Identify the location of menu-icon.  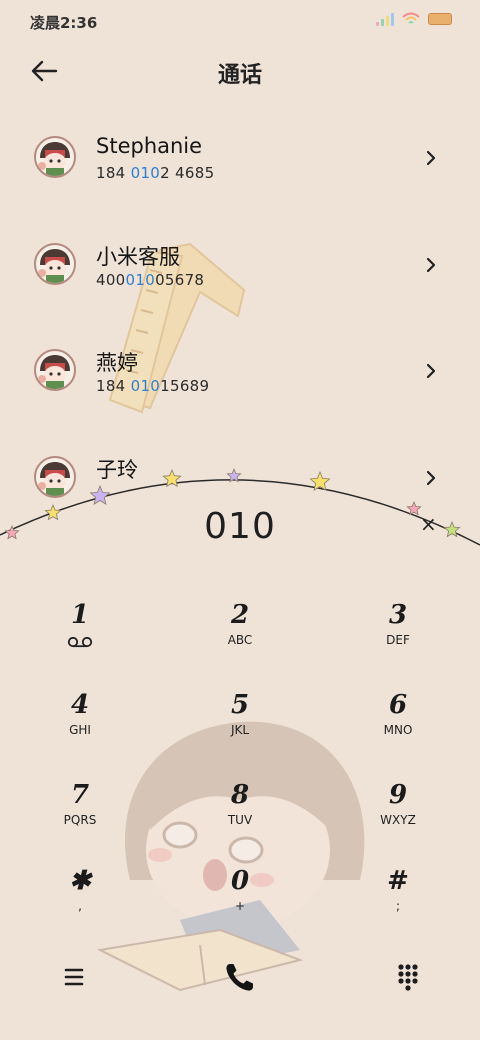
(74, 977).